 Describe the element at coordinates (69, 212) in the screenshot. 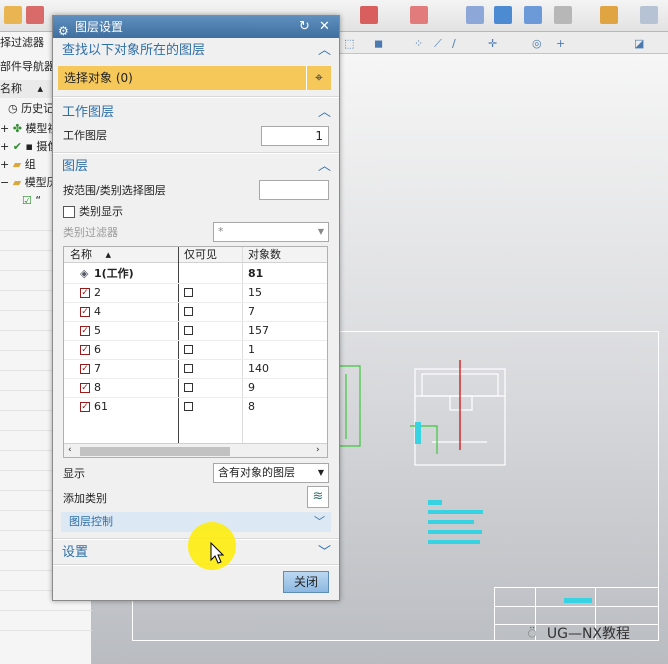

I see `category-display-checkbox` at that location.